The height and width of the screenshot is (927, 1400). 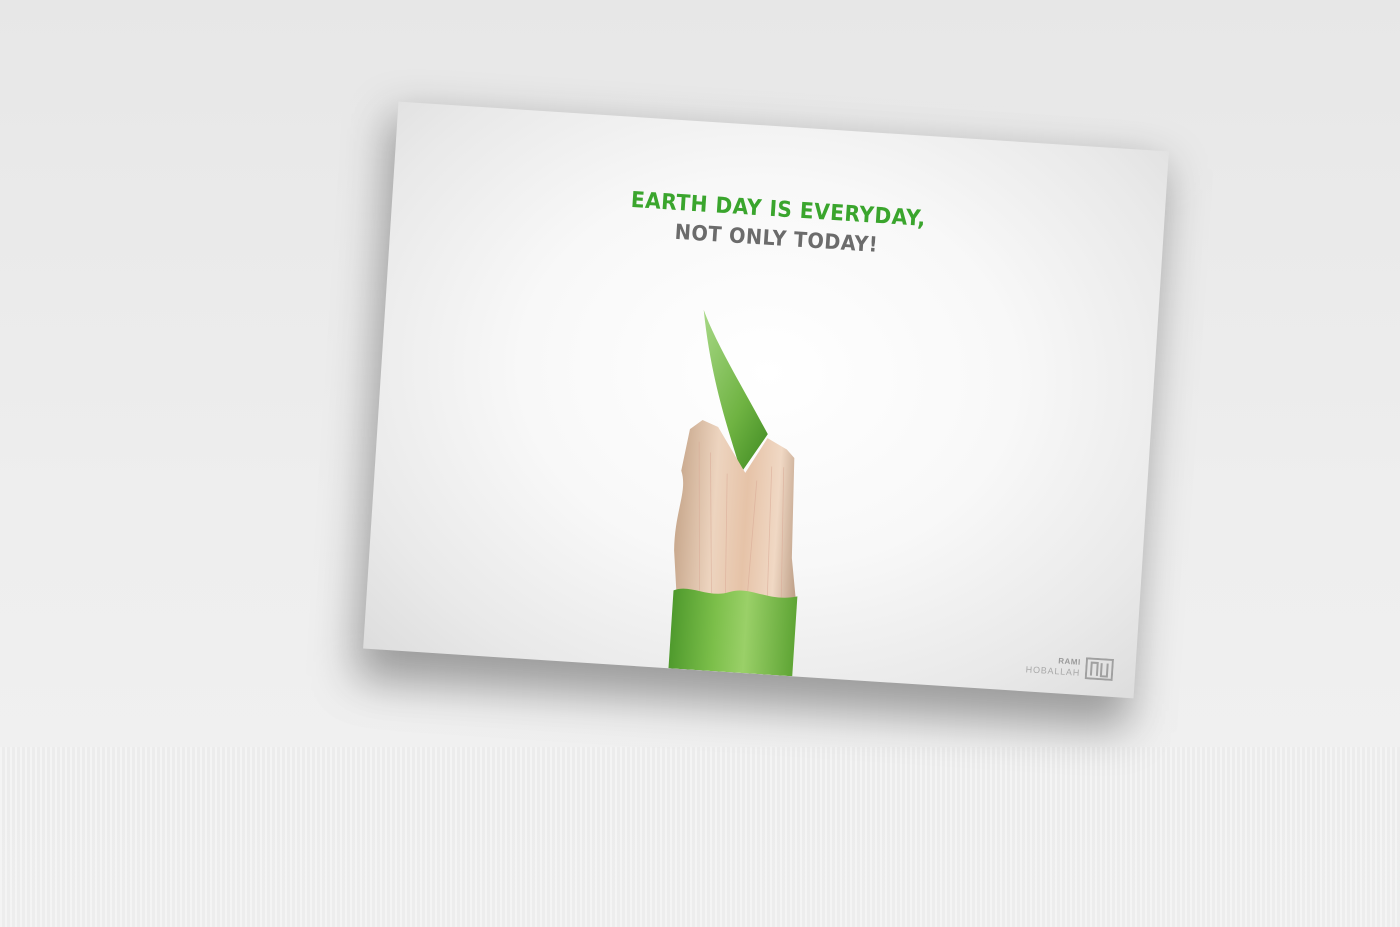 I want to click on brand-signature: RAMI HOBALLAH, so click(x=1070, y=667).